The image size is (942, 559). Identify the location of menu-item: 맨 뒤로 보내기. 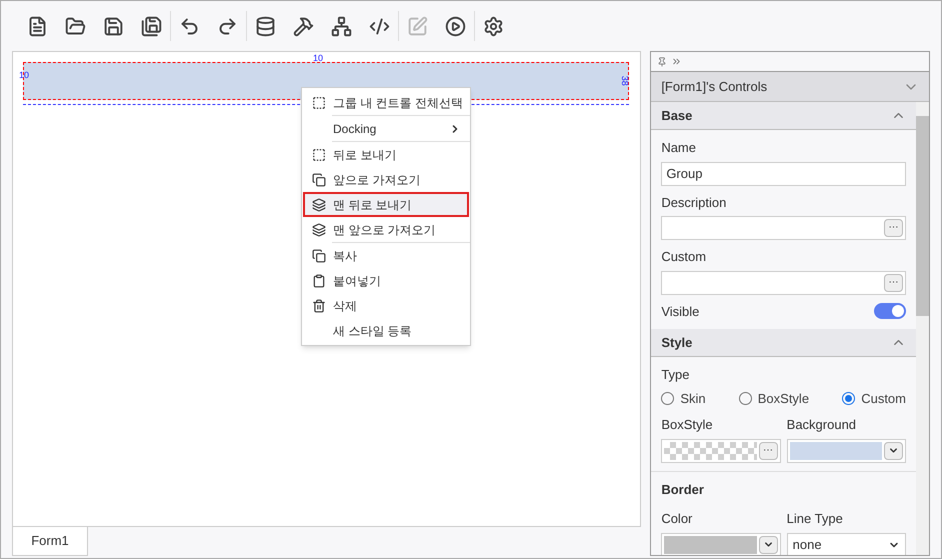
(386, 204).